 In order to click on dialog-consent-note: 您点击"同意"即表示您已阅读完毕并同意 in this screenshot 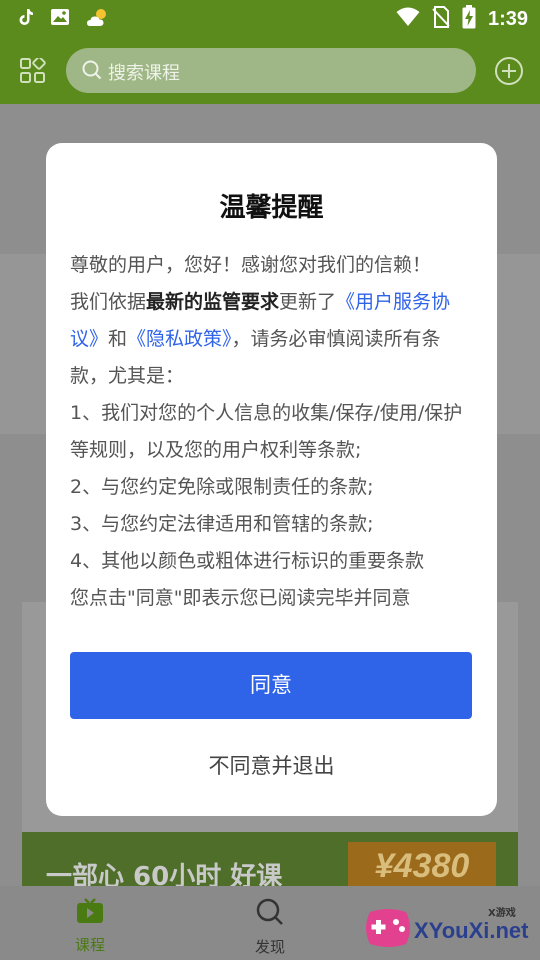, I will do `click(240, 598)`.